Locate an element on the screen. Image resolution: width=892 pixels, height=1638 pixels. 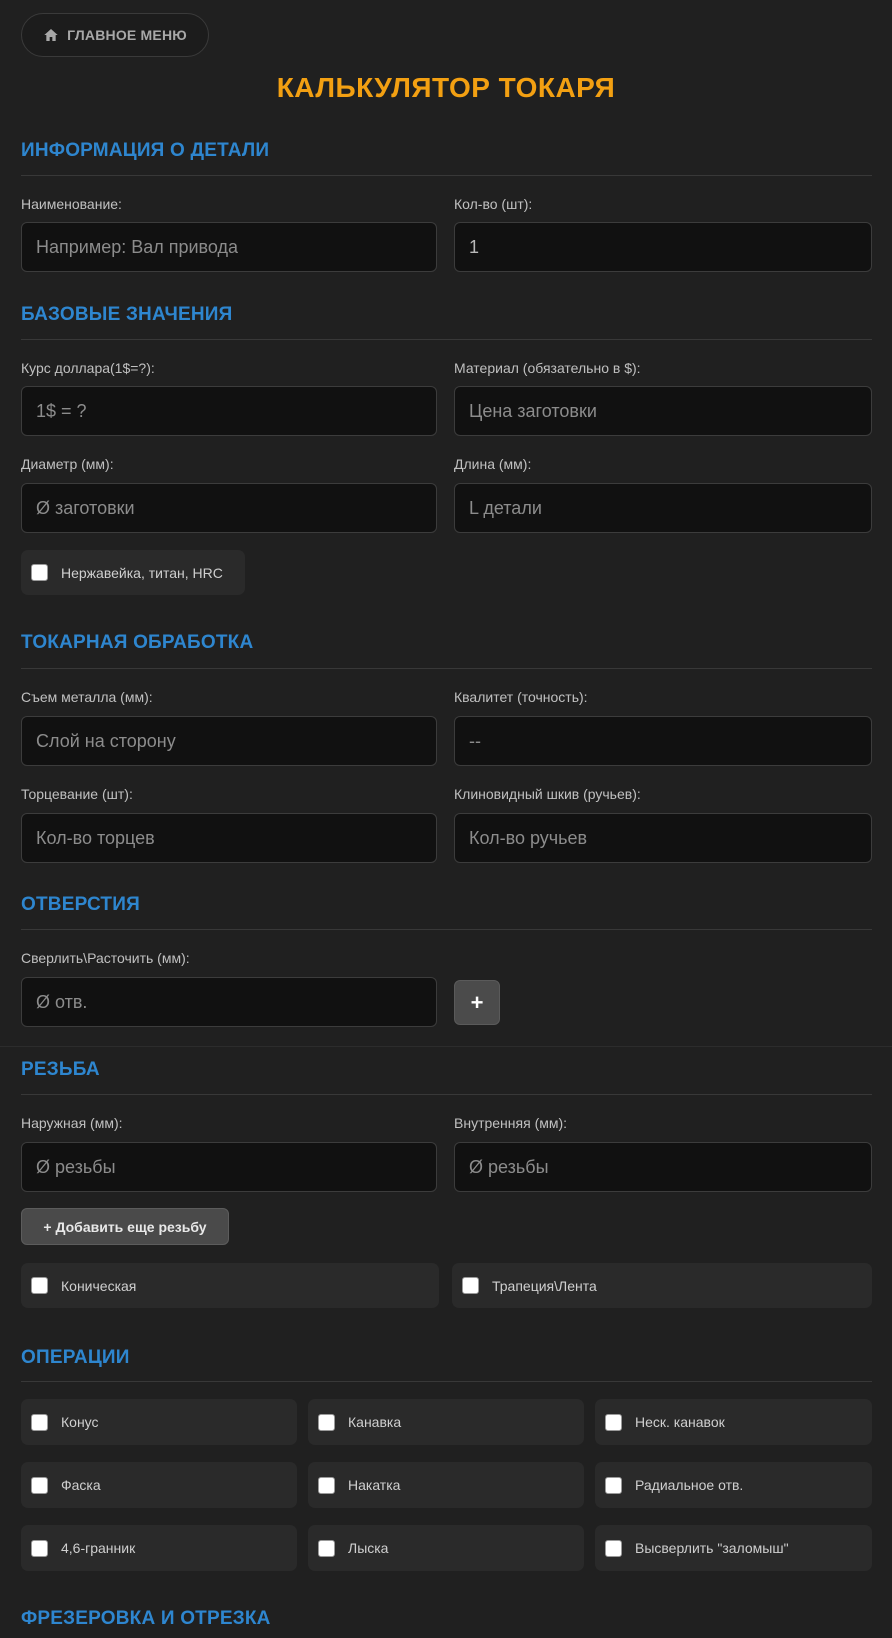
removal-input is located at coordinates (229, 741).